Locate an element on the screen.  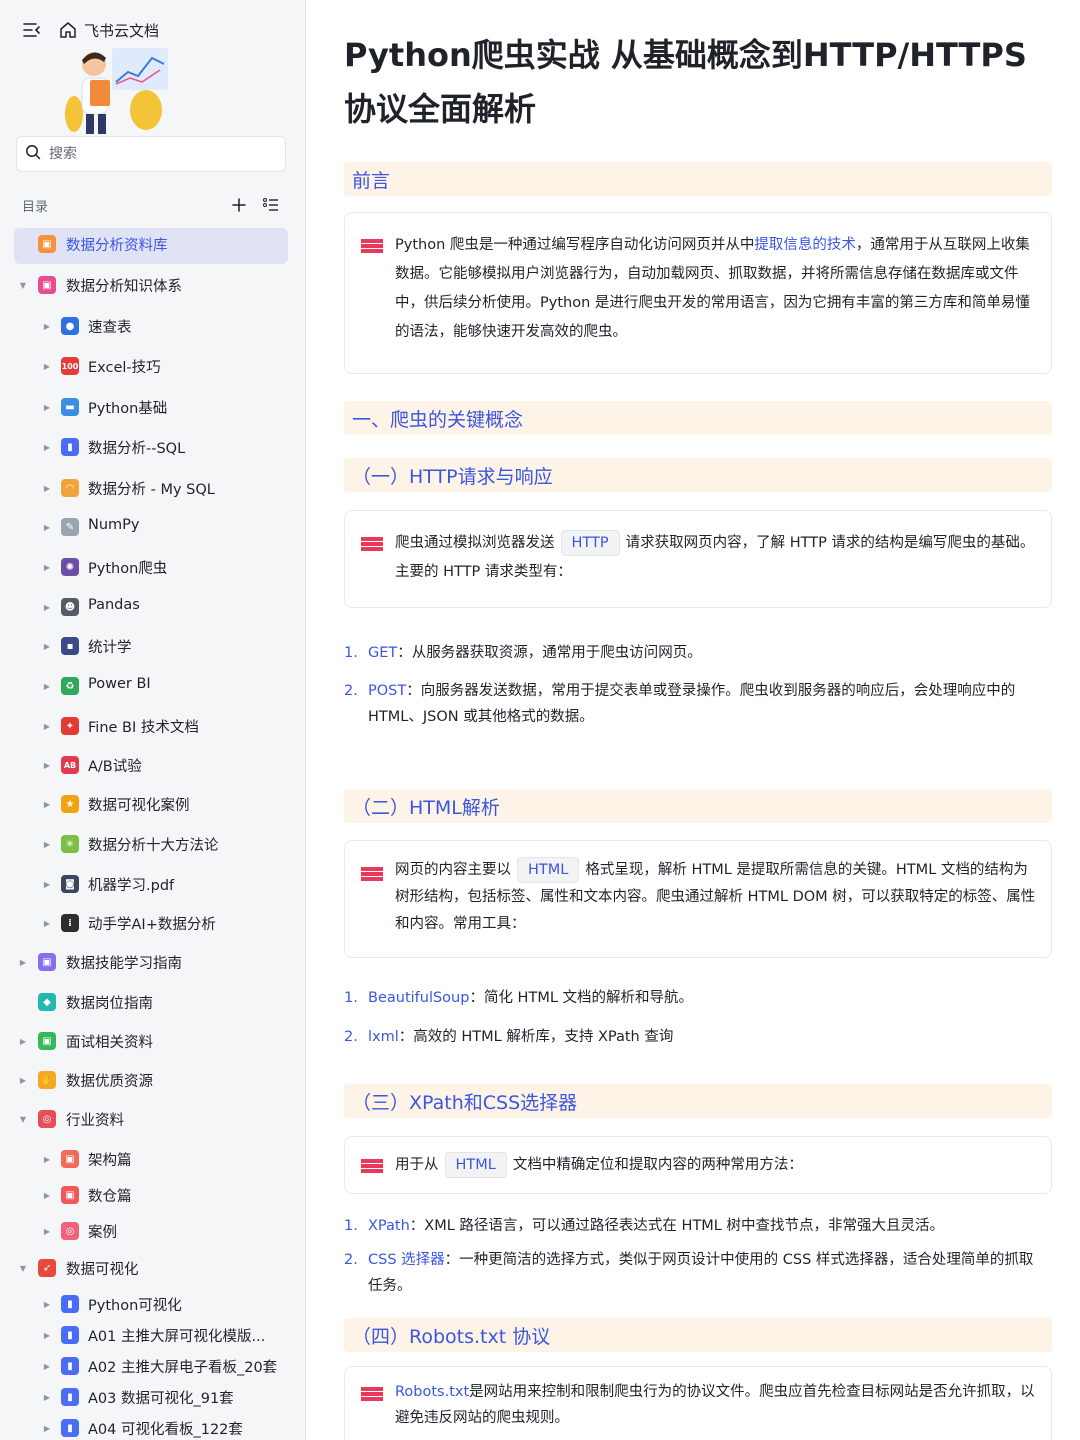
recycle-icon: ♻ is located at coordinates (70, 686).